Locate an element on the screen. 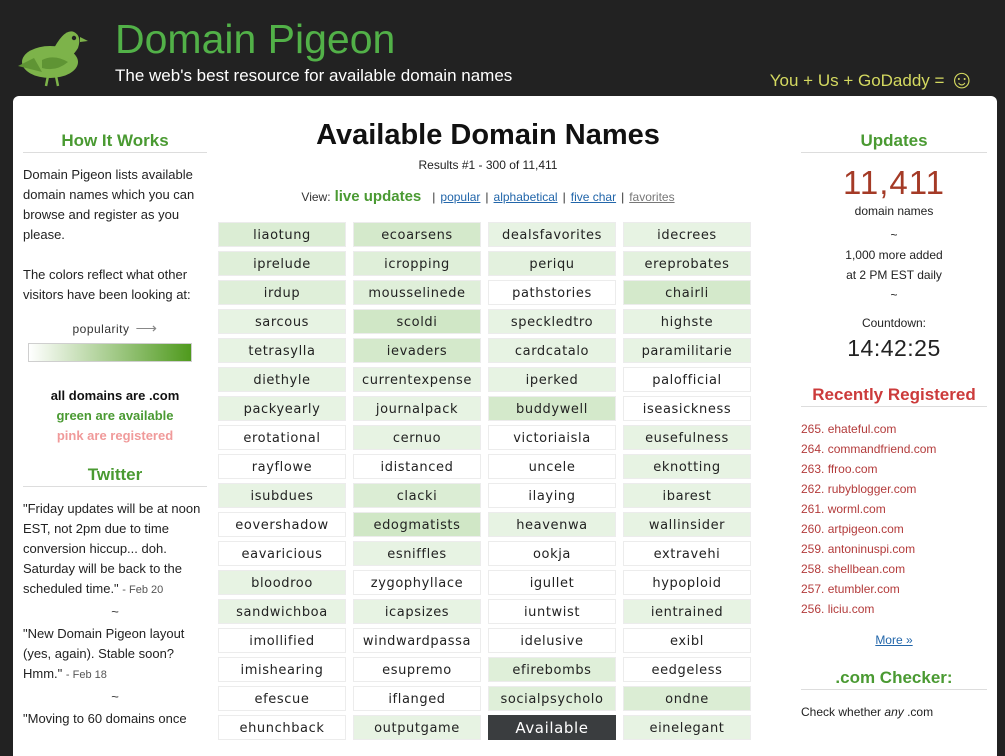  recent-domain-name: ffroo.com is located at coordinates (853, 469).